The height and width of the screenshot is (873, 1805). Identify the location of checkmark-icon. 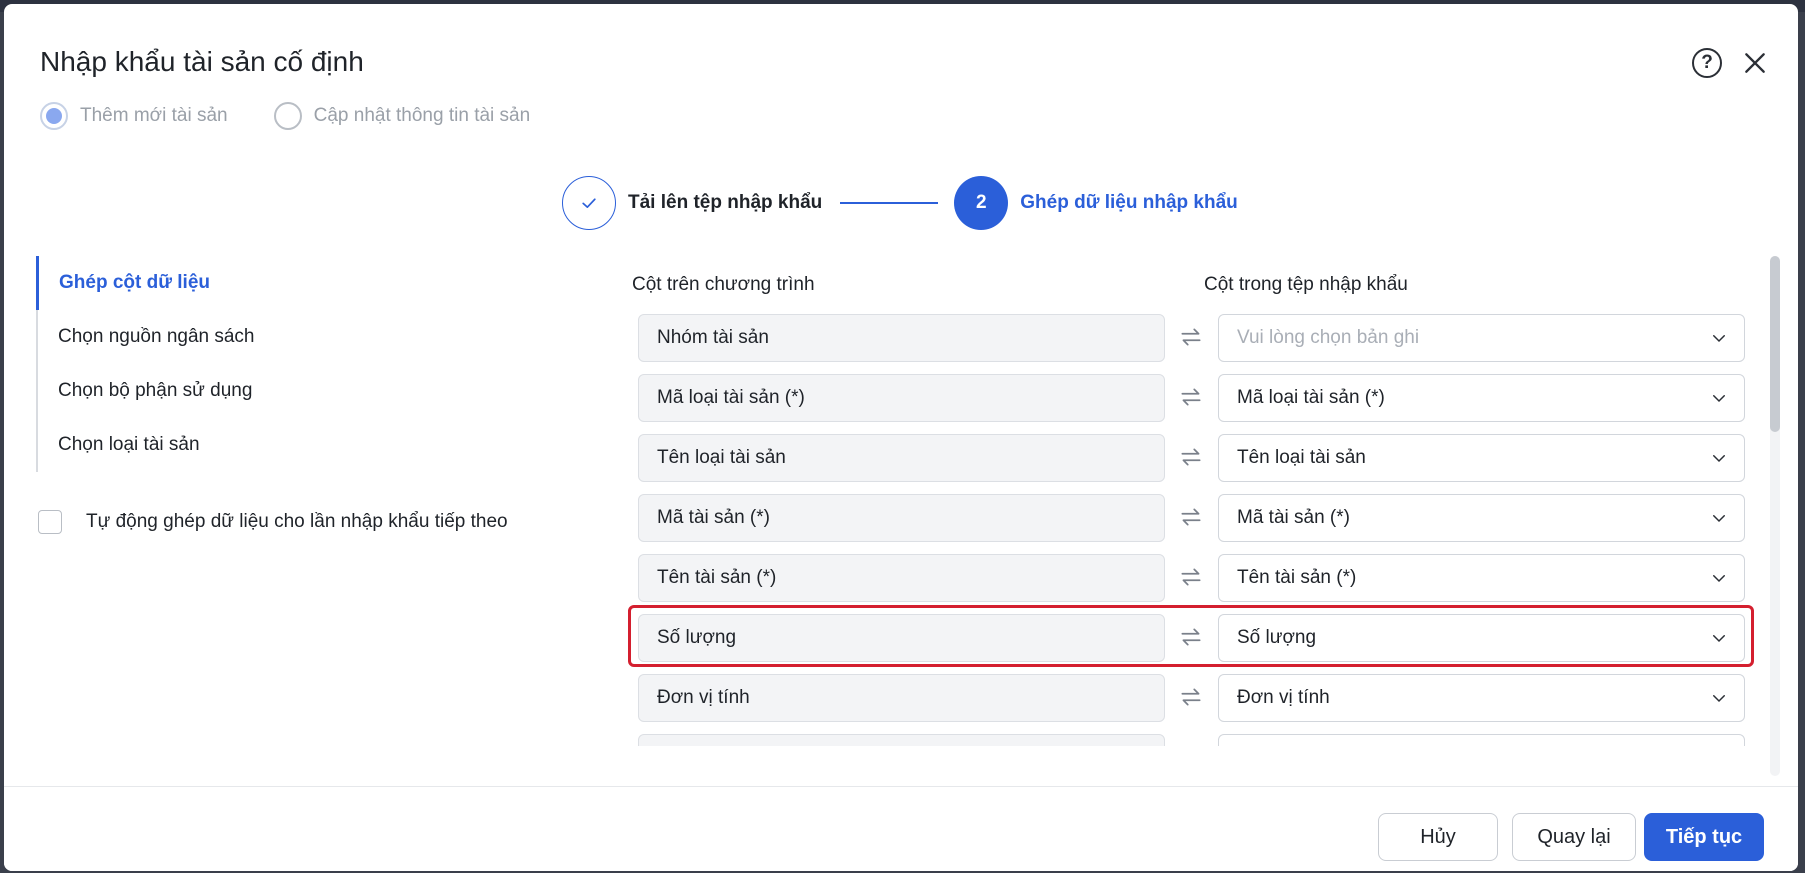
(589, 203).